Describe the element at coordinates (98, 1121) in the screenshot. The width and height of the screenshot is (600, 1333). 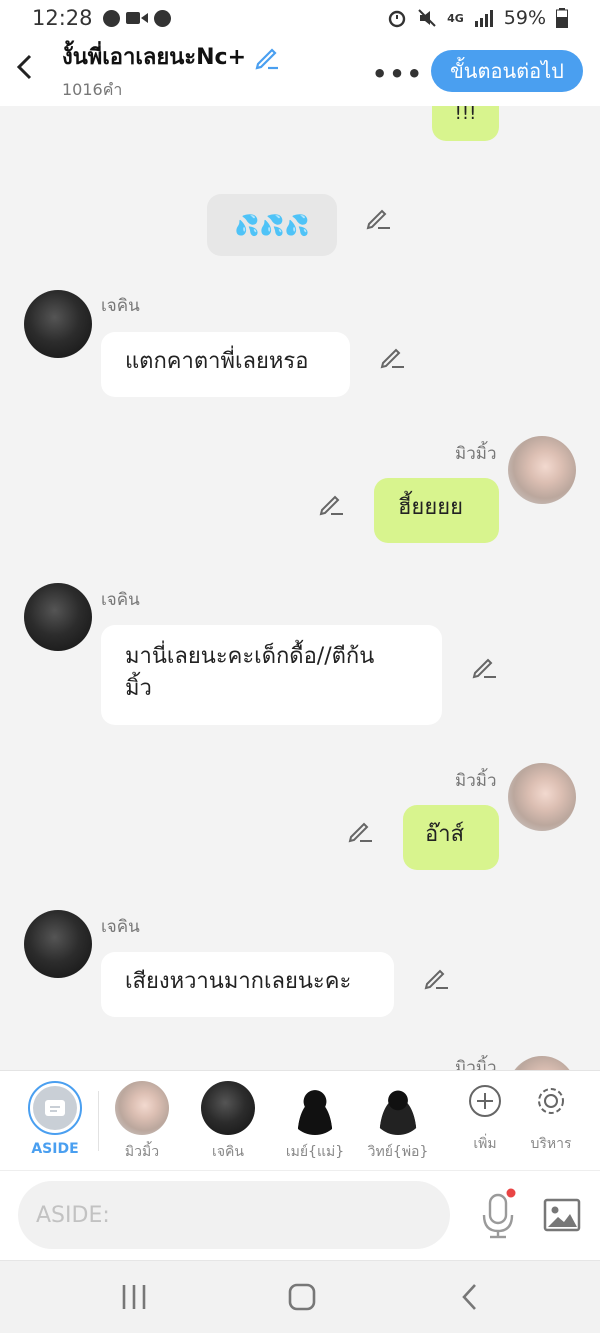
I see `divider` at that location.